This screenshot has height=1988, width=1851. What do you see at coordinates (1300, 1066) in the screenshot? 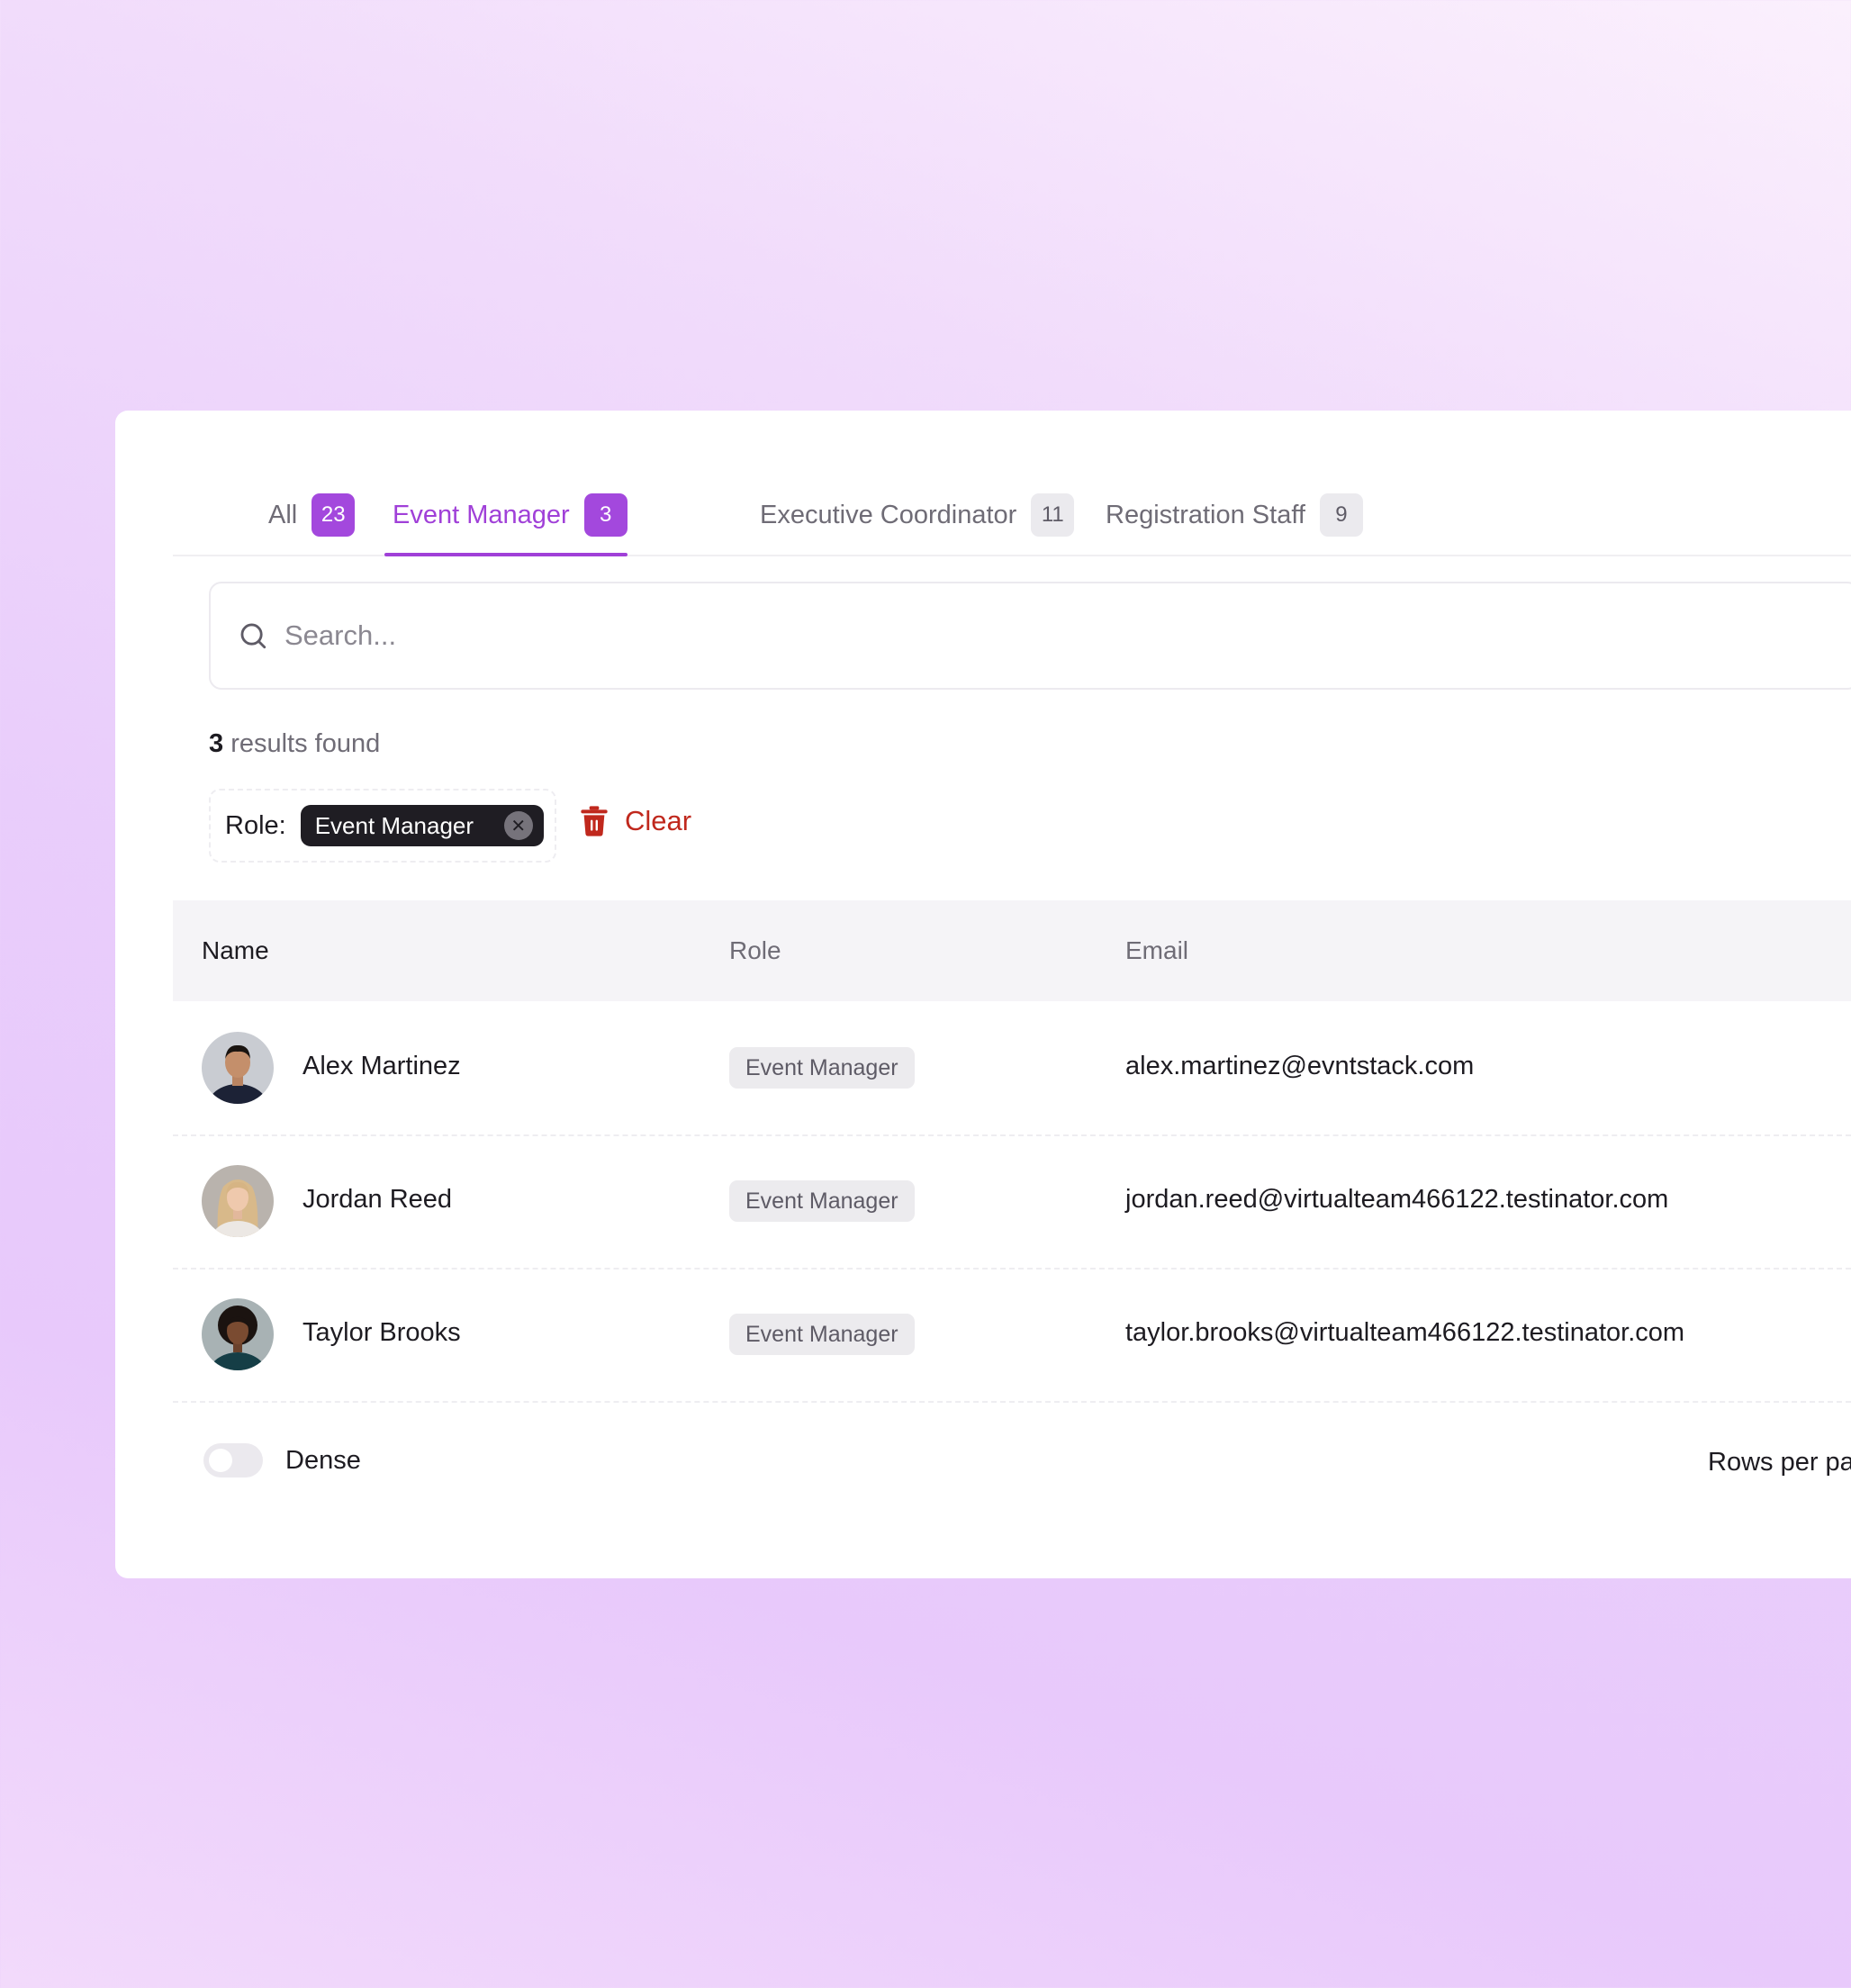
I see `user-email: alex.martinez@evntstack.com` at bounding box center [1300, 1066].